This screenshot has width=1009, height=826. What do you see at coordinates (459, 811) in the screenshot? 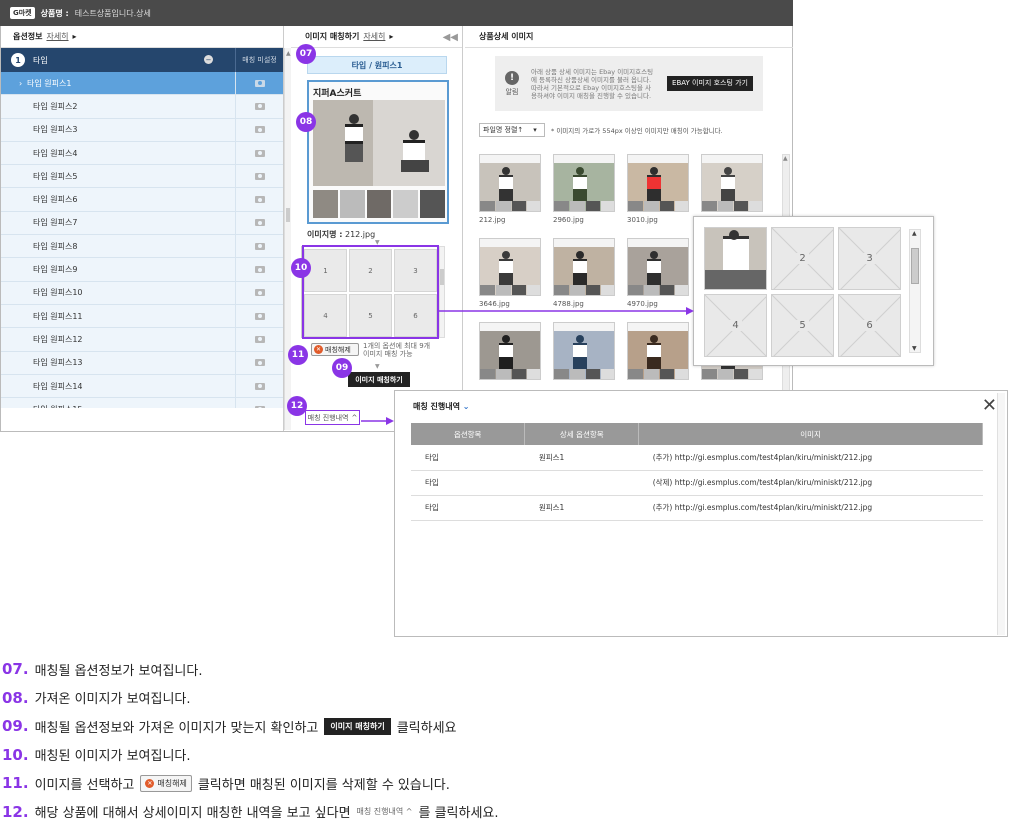
I see `instruction-text: 를 클릭하세요.` at bounding box center [459, 811].